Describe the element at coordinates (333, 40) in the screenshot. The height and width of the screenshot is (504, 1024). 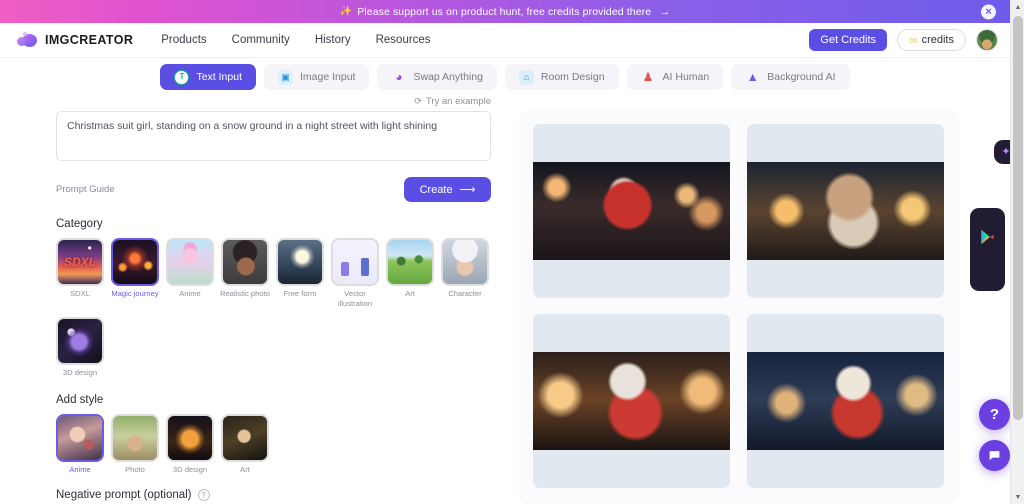
I see `nav-item-history: History` at that location.